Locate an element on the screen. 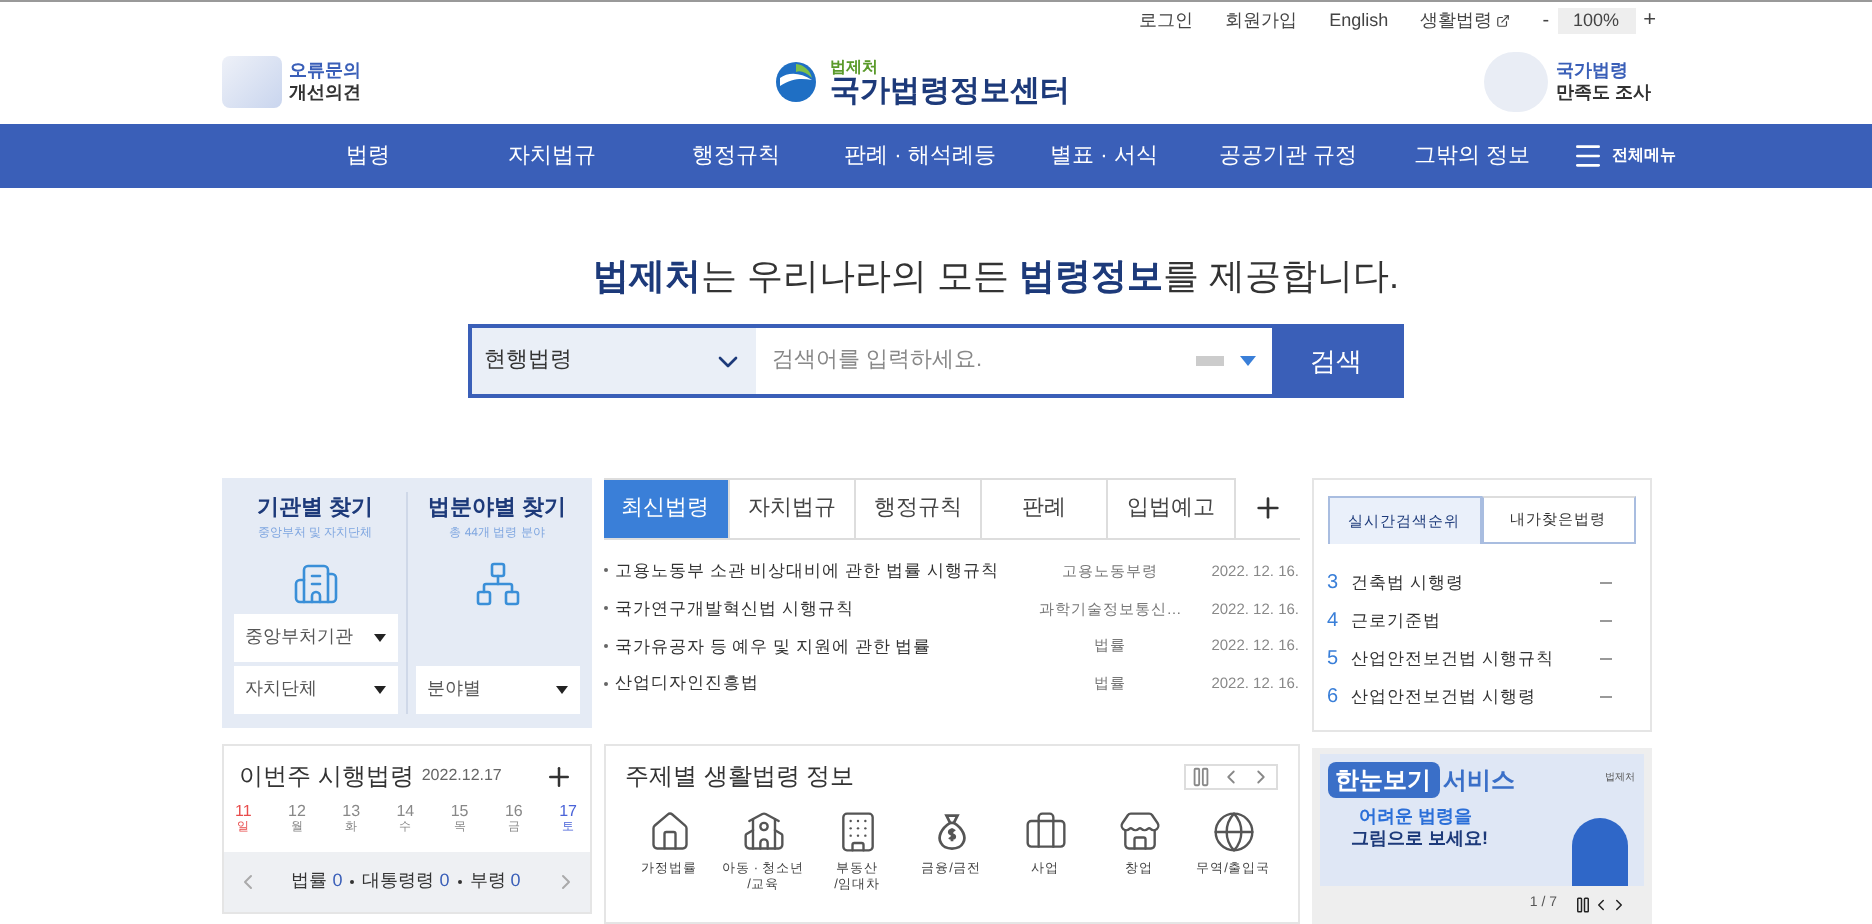 The image size is (1872, 924). law-count: 부령 0 is located at coordinates (495, 881).